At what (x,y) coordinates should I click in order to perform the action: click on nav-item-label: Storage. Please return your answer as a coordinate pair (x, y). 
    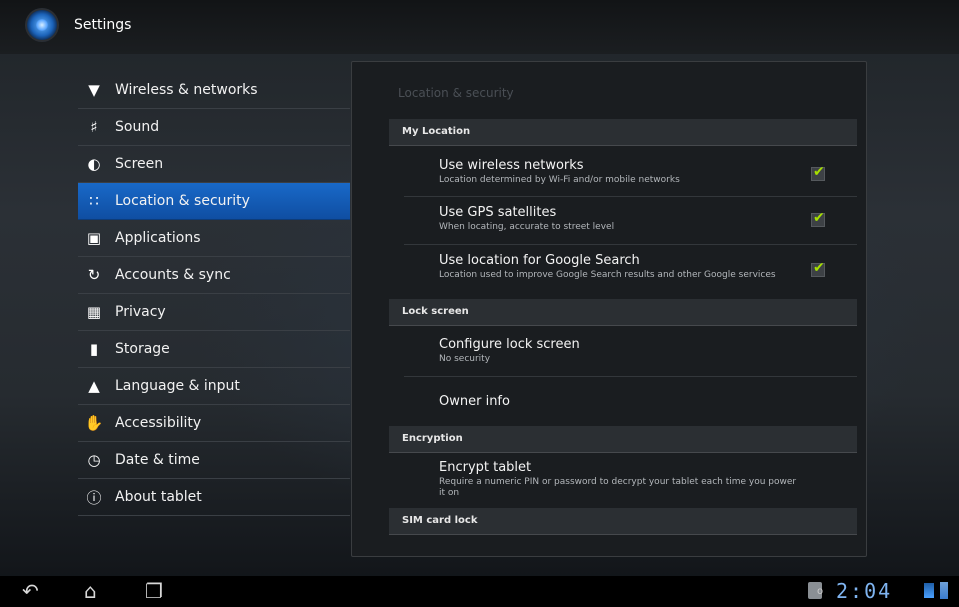
    Looking at the image, I should click on (142, 349).